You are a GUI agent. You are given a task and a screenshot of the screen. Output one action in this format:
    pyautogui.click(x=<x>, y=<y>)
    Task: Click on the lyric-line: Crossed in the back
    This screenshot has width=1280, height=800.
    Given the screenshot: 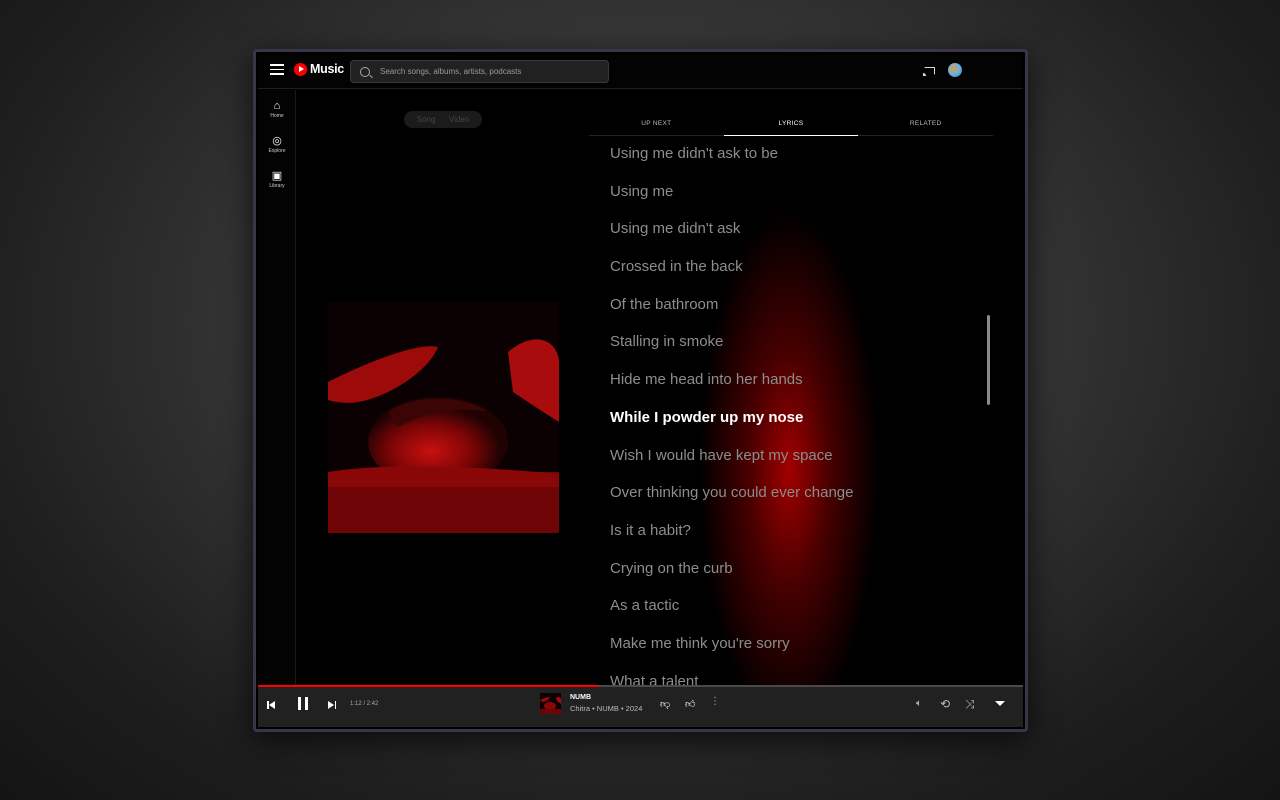 What is the action you would take?
    pyautogui.click(x=676, y=267)
    